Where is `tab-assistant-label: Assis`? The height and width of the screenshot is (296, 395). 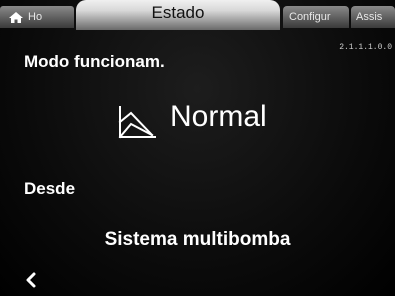
tab-assistant-label: Assis is located at coordinates (369, 17).